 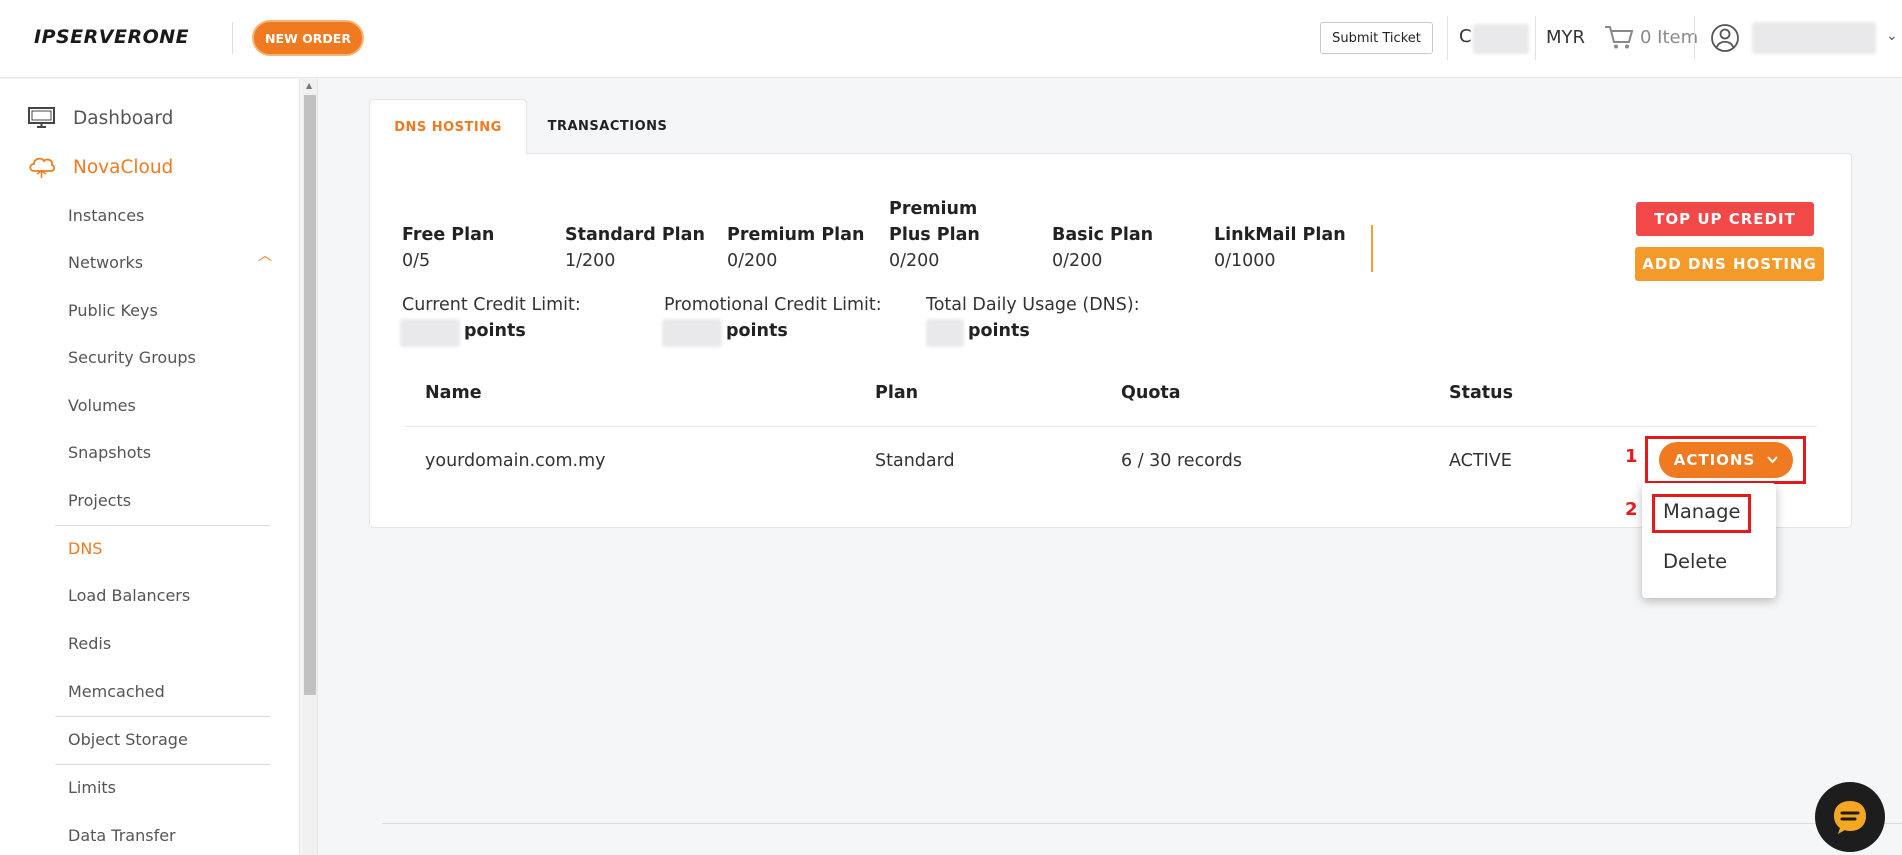 I want to click on cart-button: 0 Item, so click(x=1651, y=37).